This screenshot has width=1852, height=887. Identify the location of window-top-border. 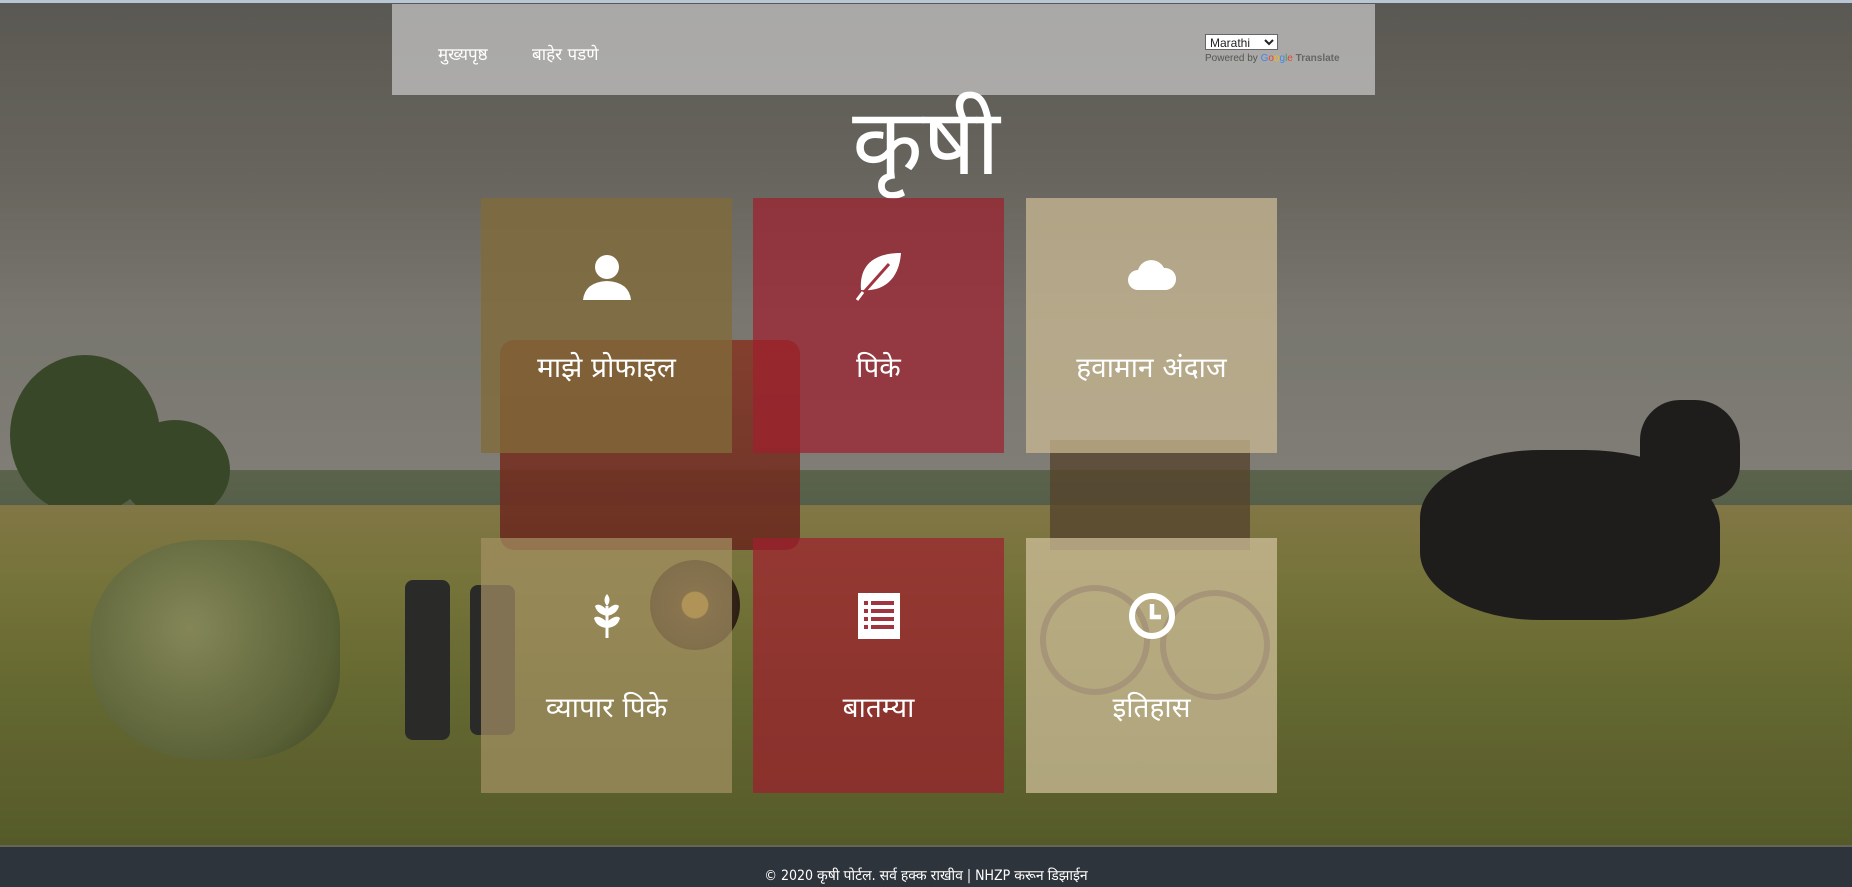
(926, 1).